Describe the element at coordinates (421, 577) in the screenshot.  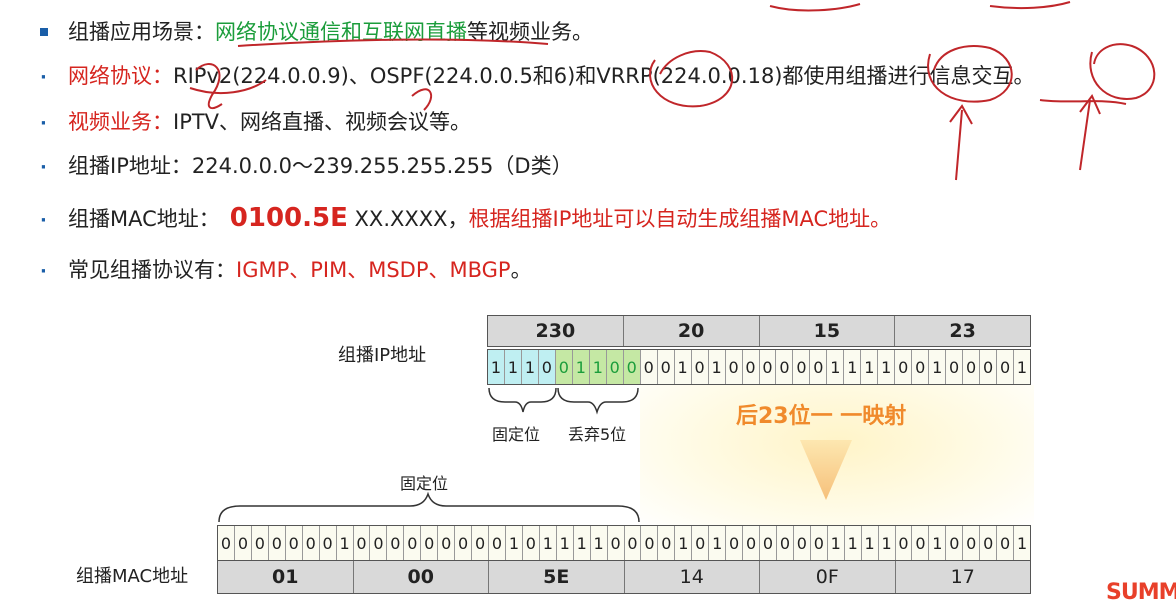
I see `mac-byte-cell: 00` at that location.